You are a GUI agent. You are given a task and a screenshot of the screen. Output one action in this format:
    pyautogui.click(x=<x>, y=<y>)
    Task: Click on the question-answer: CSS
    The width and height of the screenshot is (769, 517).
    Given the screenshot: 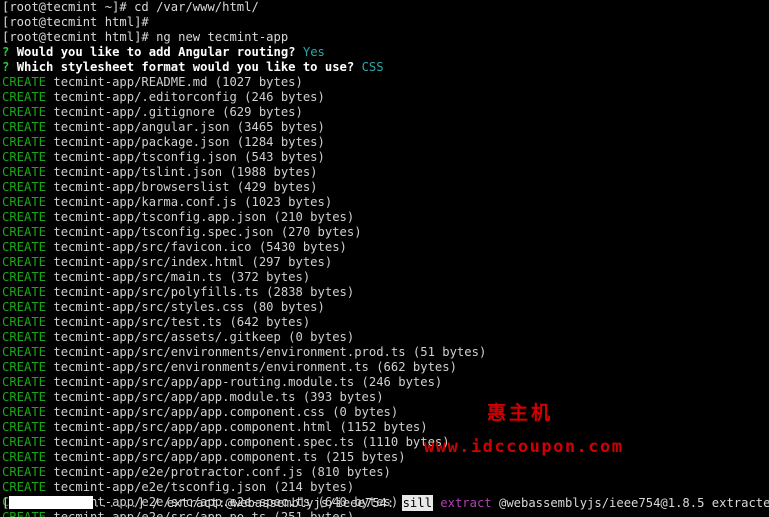 What is the action you would take?
    pyautogui.click(x=372, y=67)
    